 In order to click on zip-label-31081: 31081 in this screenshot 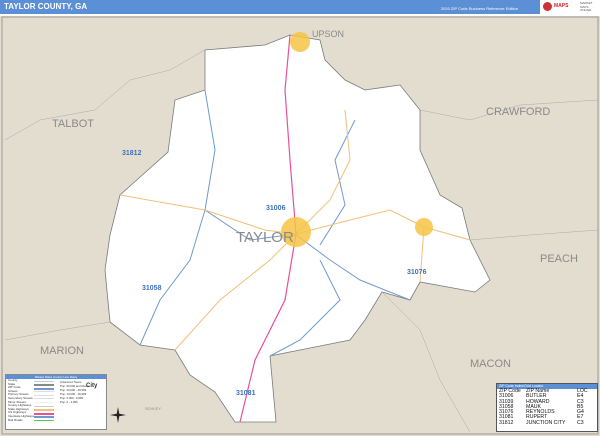, I will do `click(246, 393)`.